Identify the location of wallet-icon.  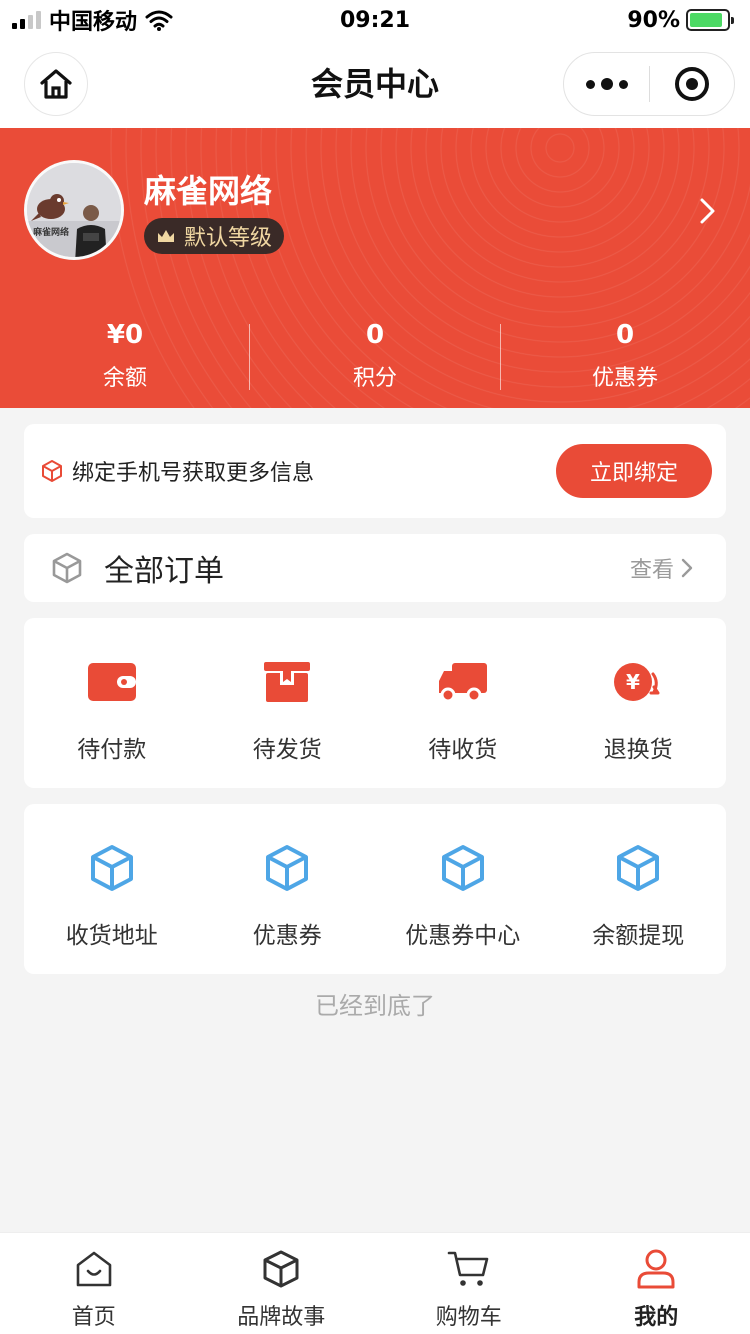
(112, 682).